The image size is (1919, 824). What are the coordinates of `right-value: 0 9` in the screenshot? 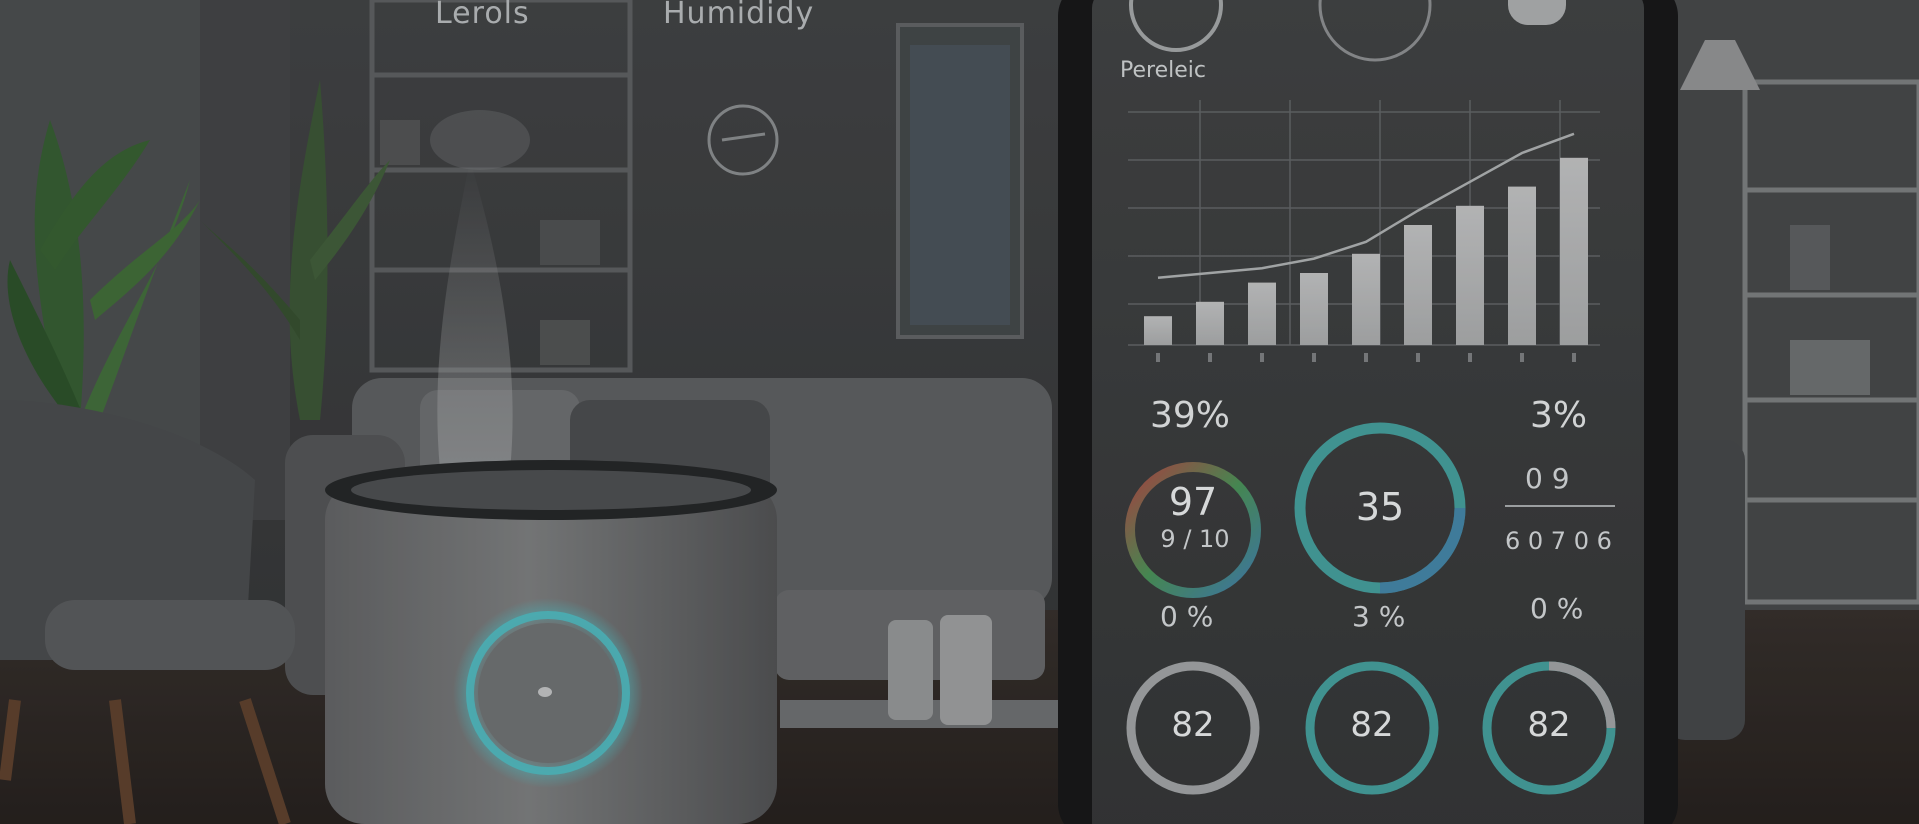 It's located at (1547, 478).